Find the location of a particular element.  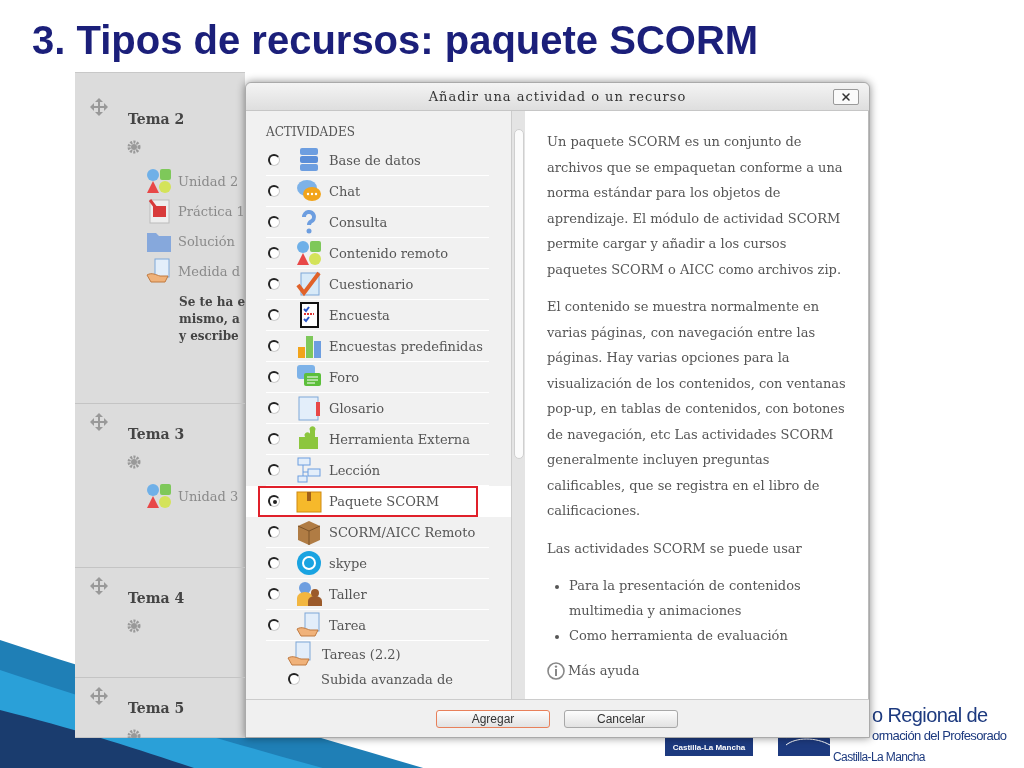

description-text: El contenido se muestra normalmente en varias páginas, con navegación entre las páginas. Hay varias opciones para la visualización de los contenidos, con ventanas pop-up, en tablas de contenidos, con botones de navegación, etc Las actividades SCORM generalmente incluyen preguntas calificables, que se registra en el libro de calificaciones. is located at coordinates (696, 409).